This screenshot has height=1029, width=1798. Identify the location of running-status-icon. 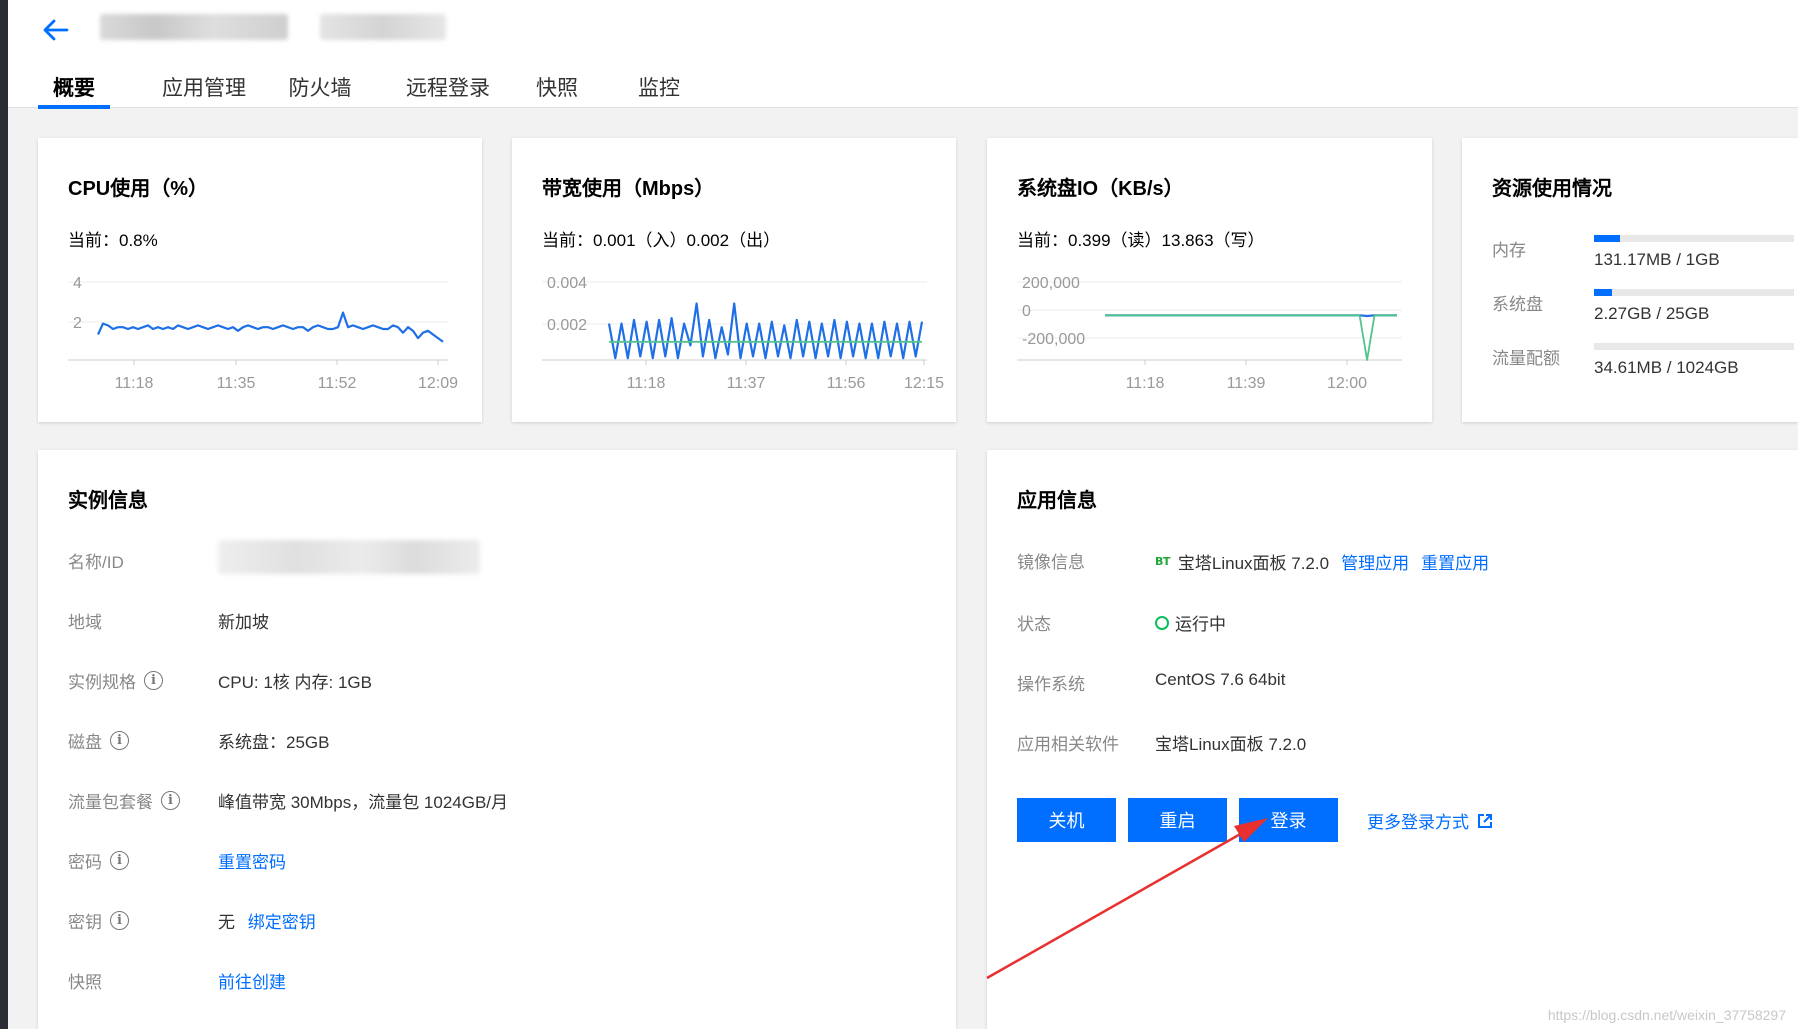
(1162, 622).